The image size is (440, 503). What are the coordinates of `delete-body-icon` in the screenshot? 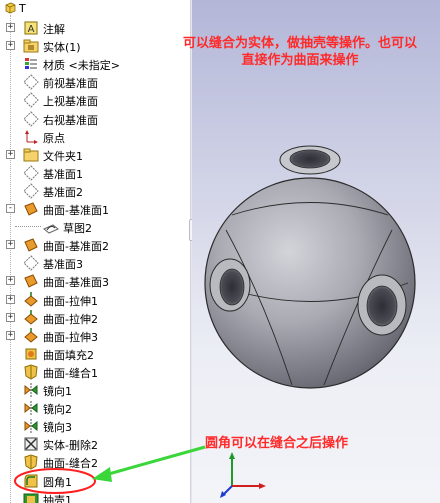 It's located at (31, 444).